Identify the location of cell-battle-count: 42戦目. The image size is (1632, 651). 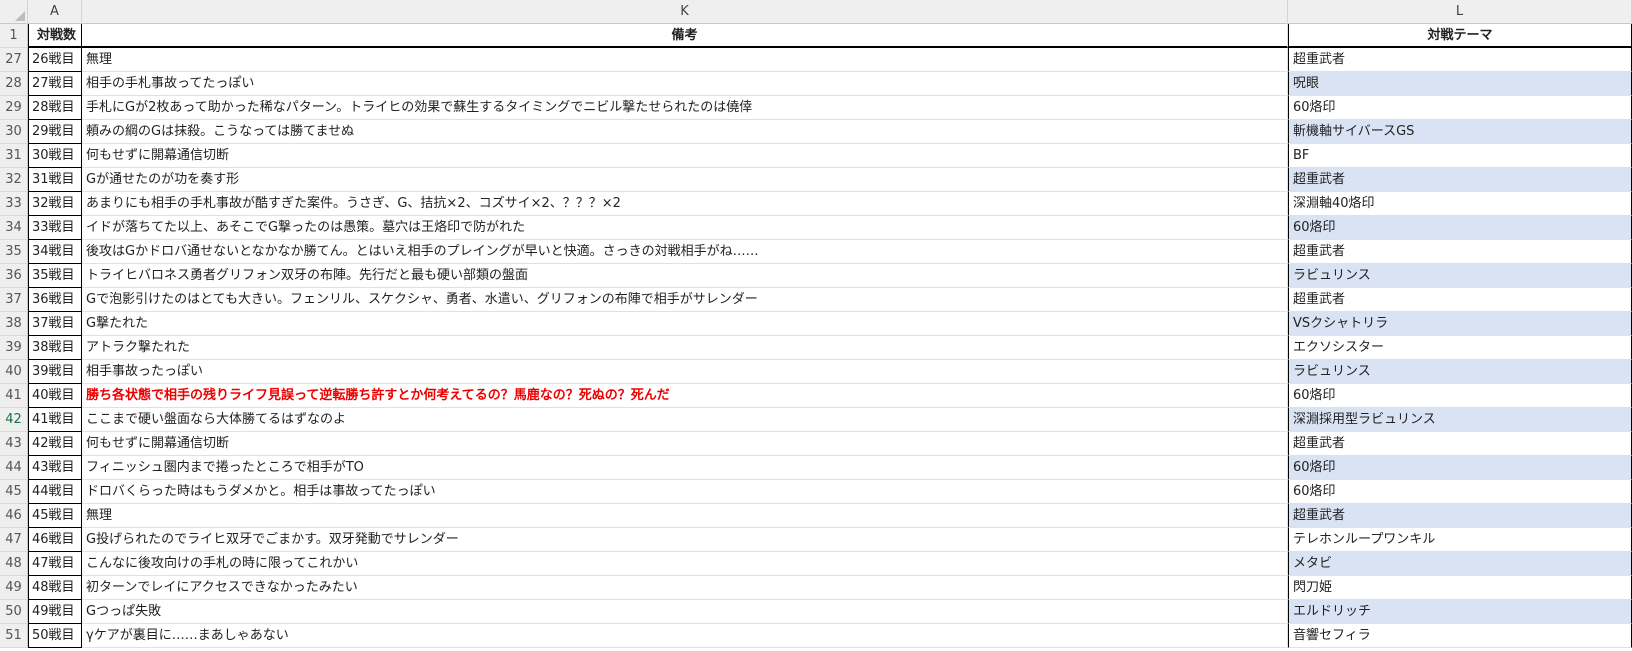
(55, 444).